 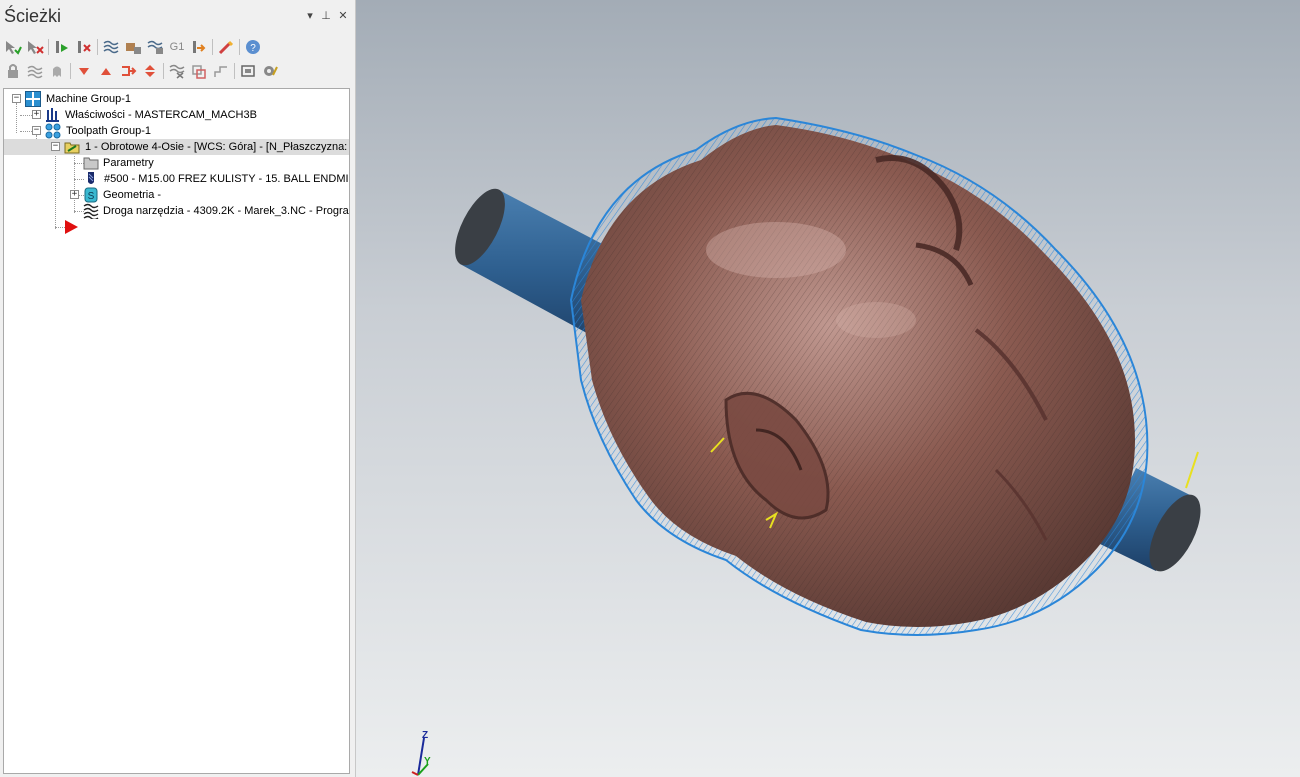 I want to click on regen-dirty-icon, so click(x=84, y=47).